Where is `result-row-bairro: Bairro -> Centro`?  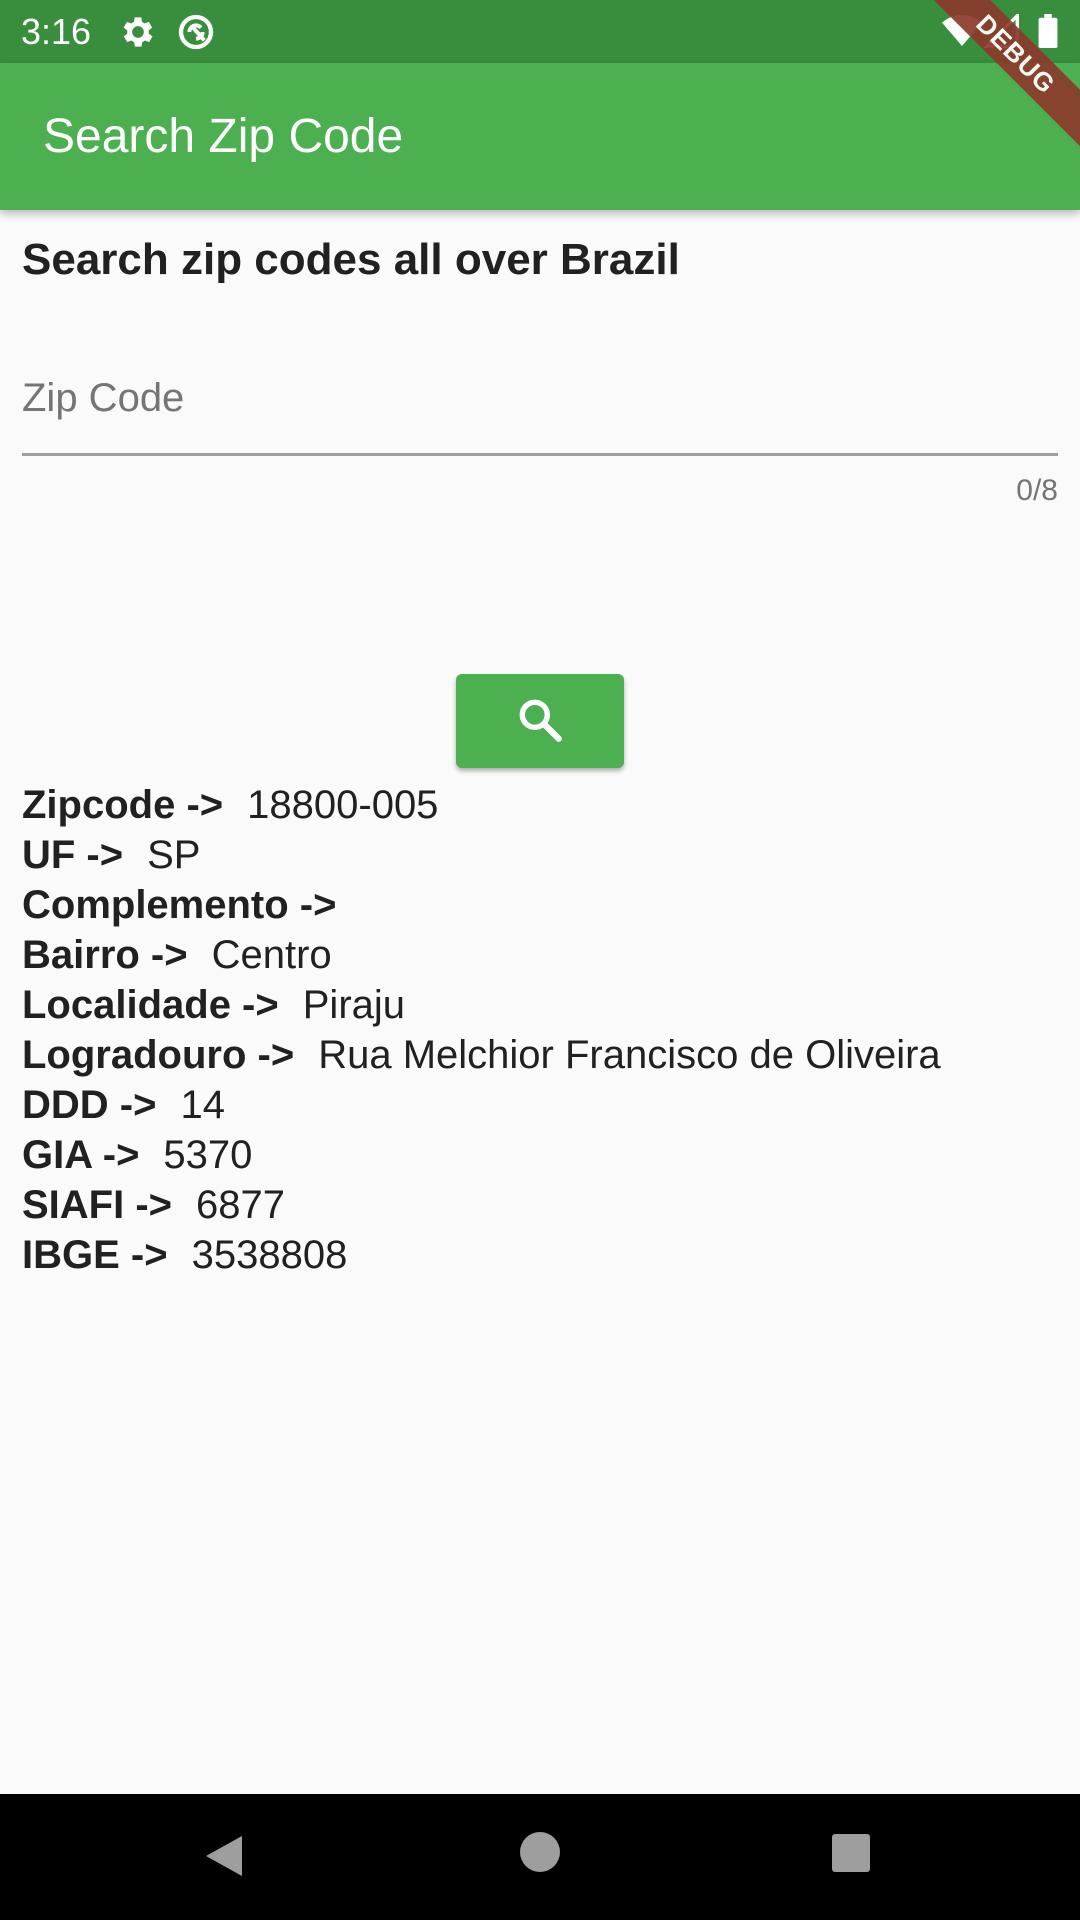
result-row-bairro: Bairro -> Centro is located at coordinates (540, 955).